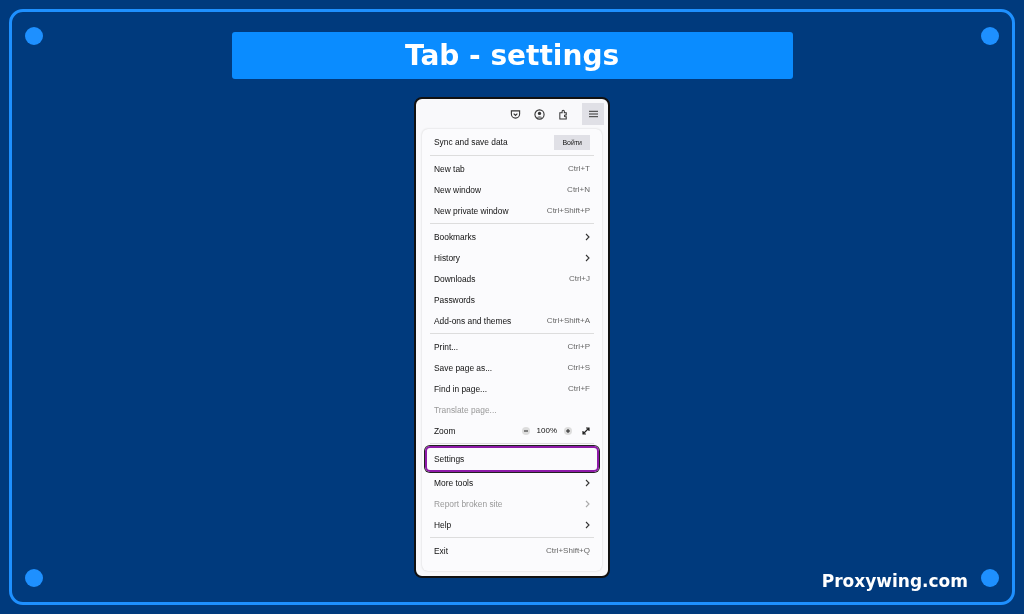  What do you see at coordinates (512, 299) in the screenshot?
I see `menu-item: Passwords` at bounding box center [512, 299].